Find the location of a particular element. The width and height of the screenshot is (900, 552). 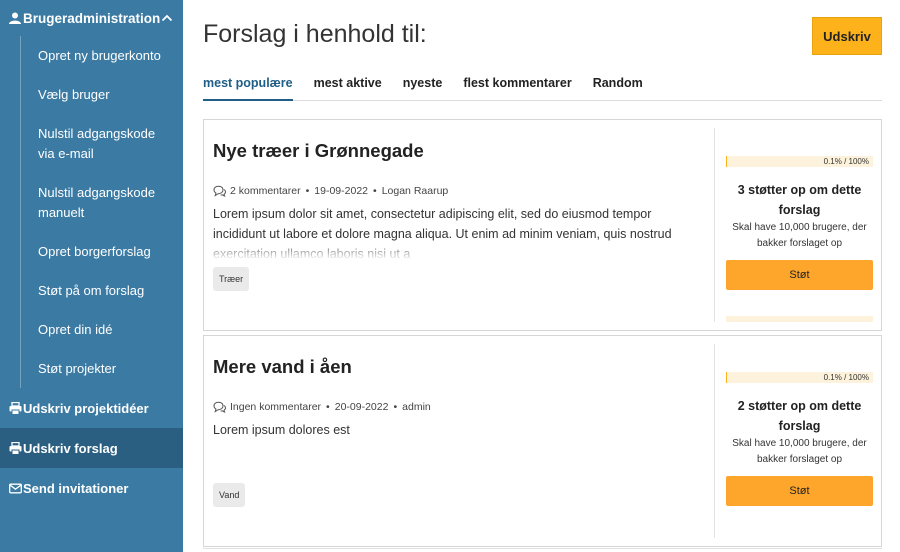

next-card-edge is located at coordinates (542, 548).